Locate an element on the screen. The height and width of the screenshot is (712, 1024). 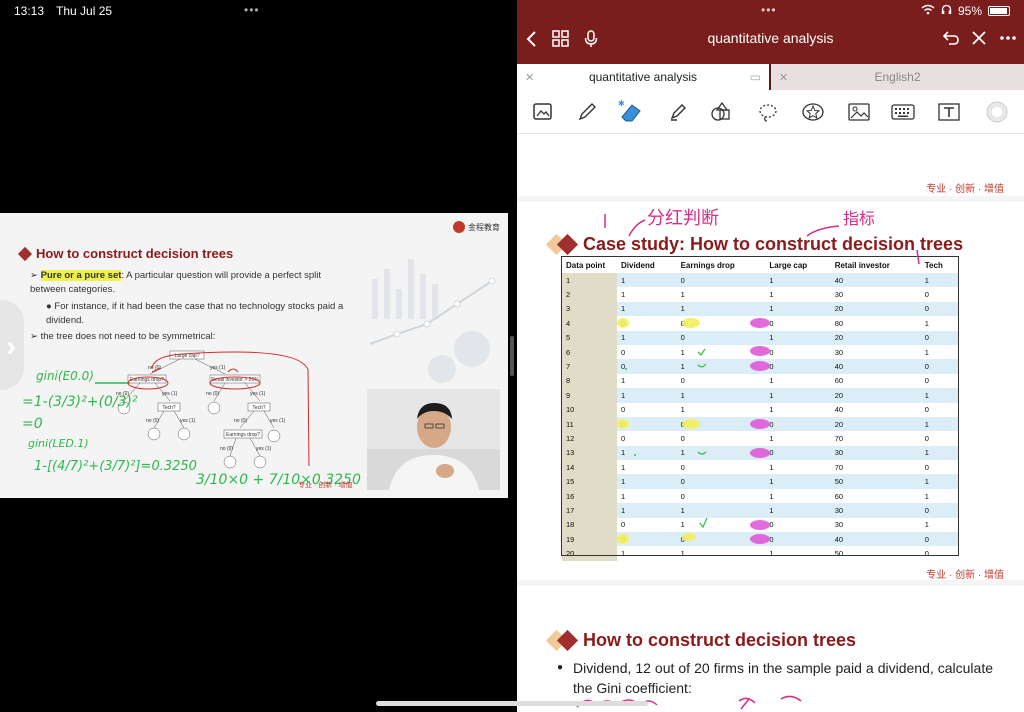
app-header: ••• 95% quantitative analysis is located at coordinates (770, 32).